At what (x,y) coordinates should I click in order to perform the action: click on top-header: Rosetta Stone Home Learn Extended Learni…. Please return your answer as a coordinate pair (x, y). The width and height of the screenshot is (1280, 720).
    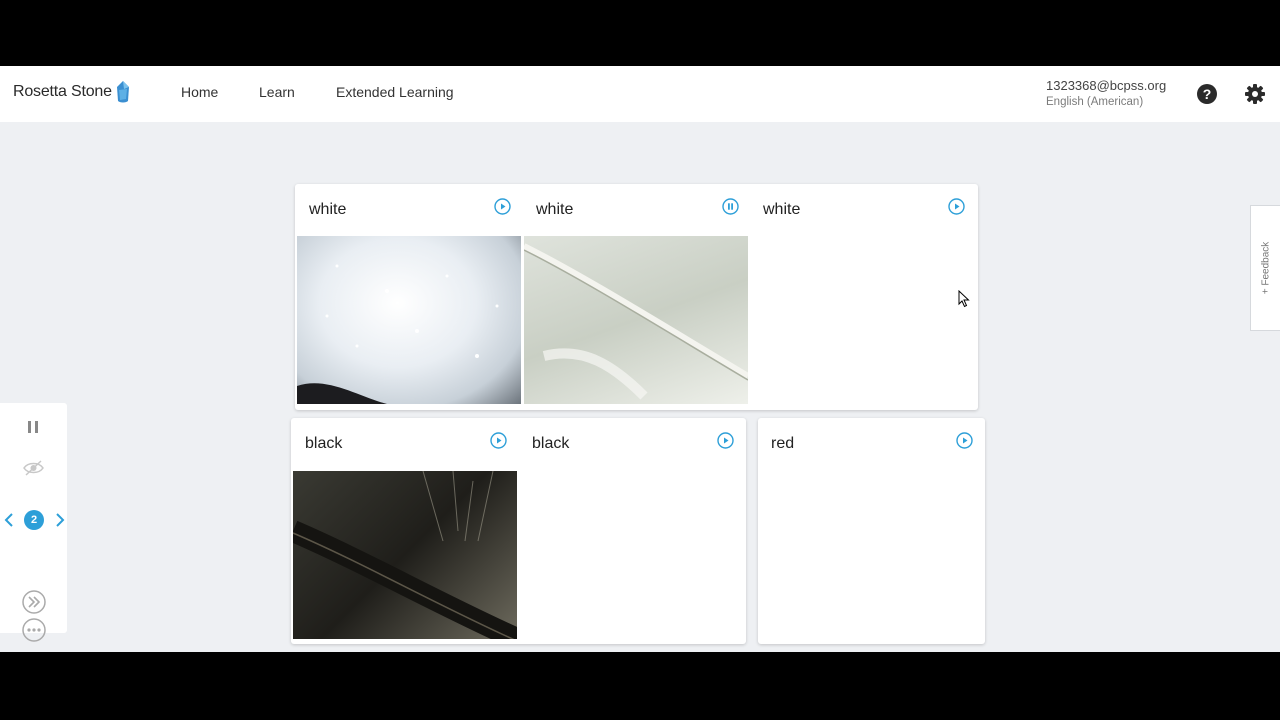
    Looking at the image, I should click on (640, 94).